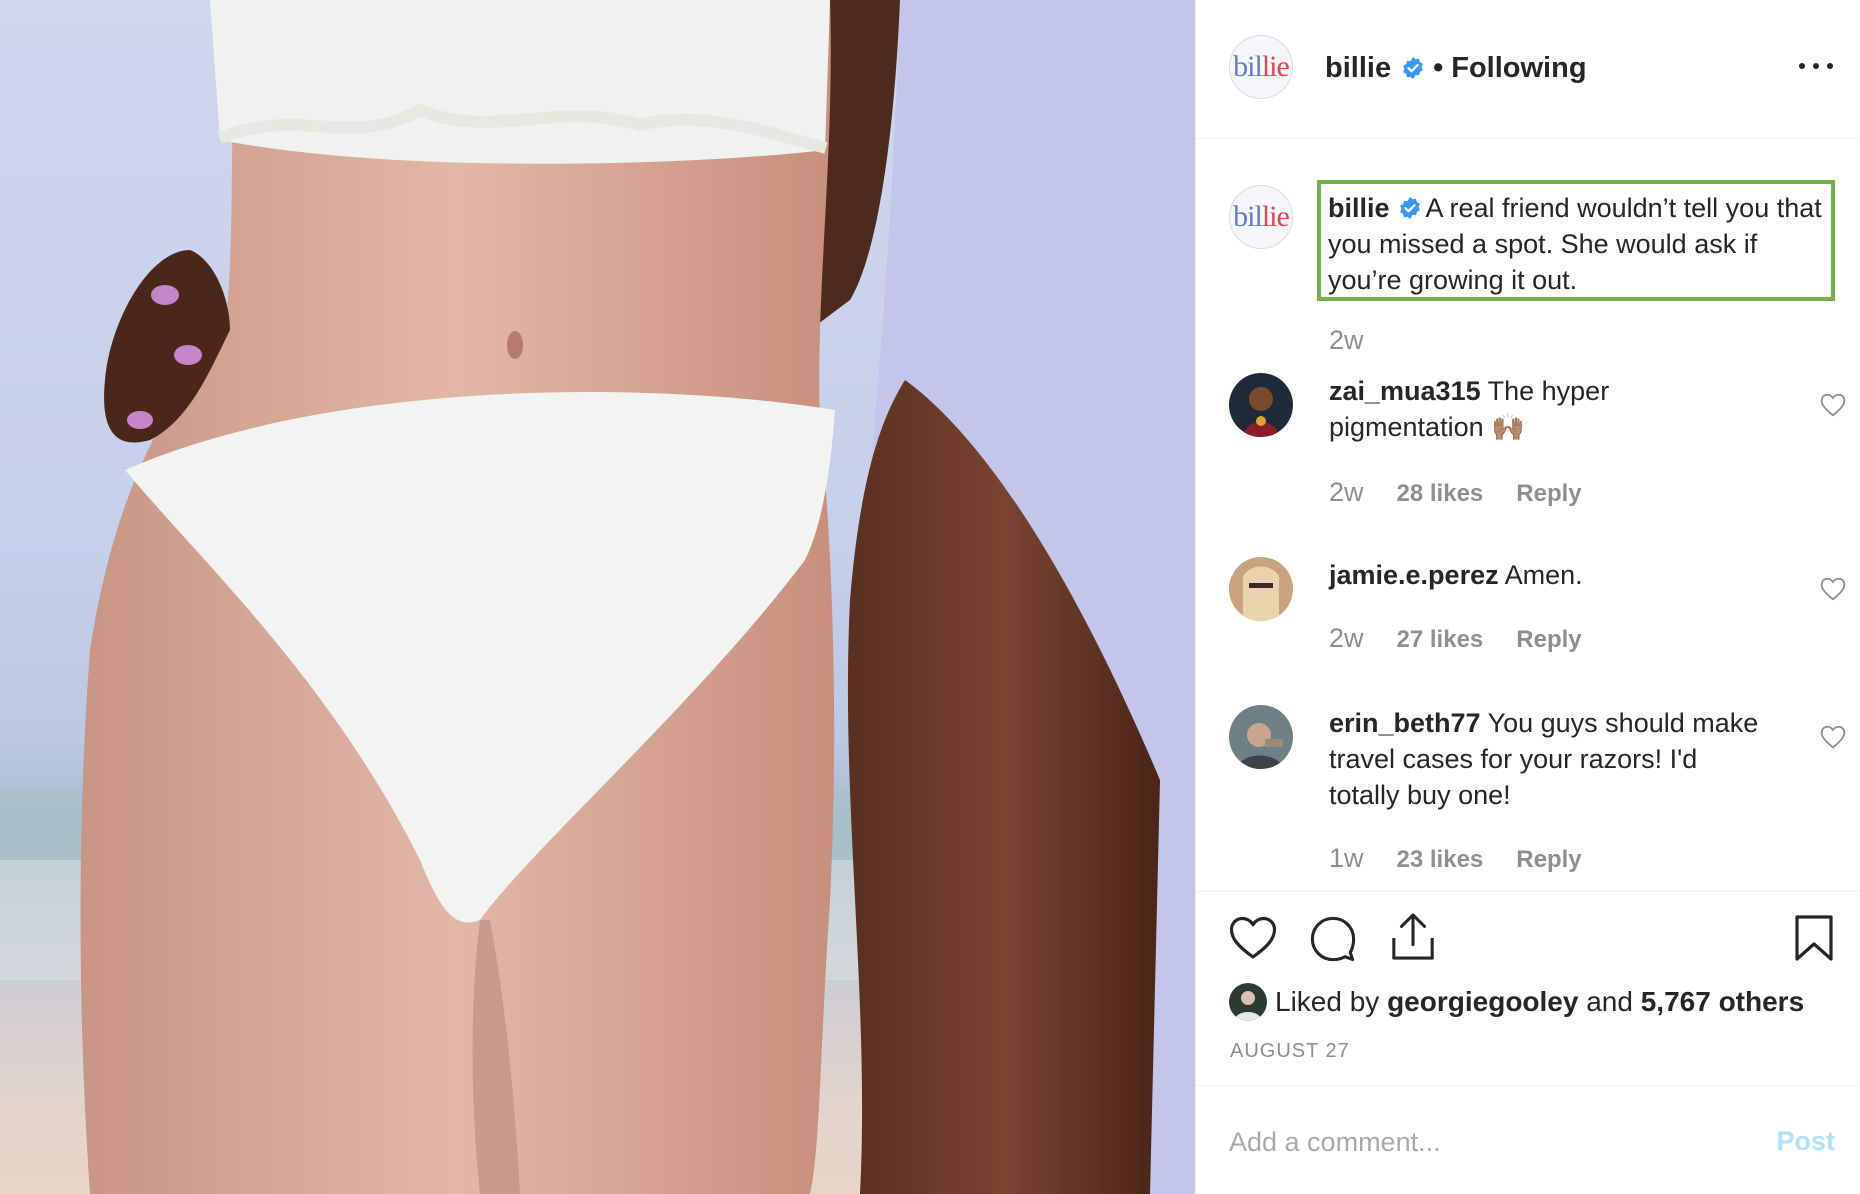 This screenshot has width=1860, height=1194. Describe the element at coordinates (1414, 575) in the screenshot. I see `comment-username: jamie.e.perez` at that location.